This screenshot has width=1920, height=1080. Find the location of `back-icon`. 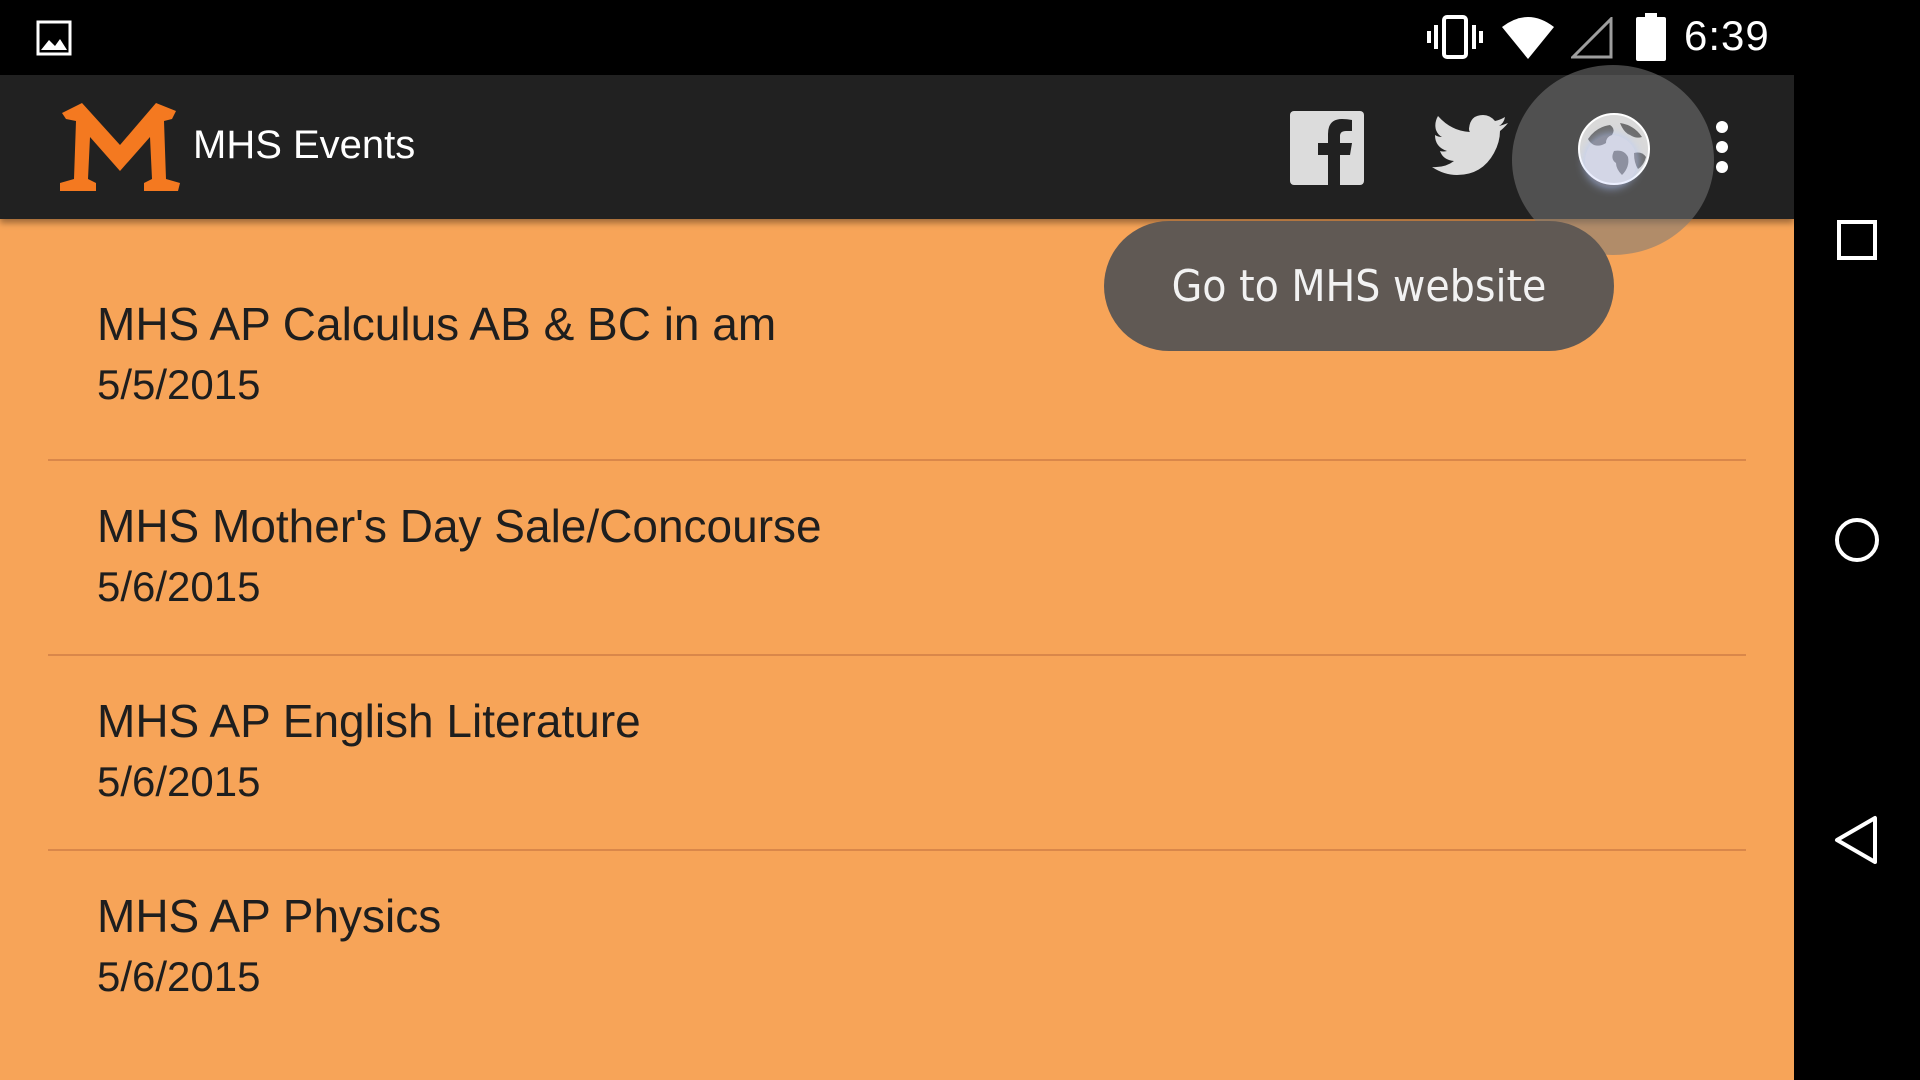

back-icon is located at coordinates (1856, 840).